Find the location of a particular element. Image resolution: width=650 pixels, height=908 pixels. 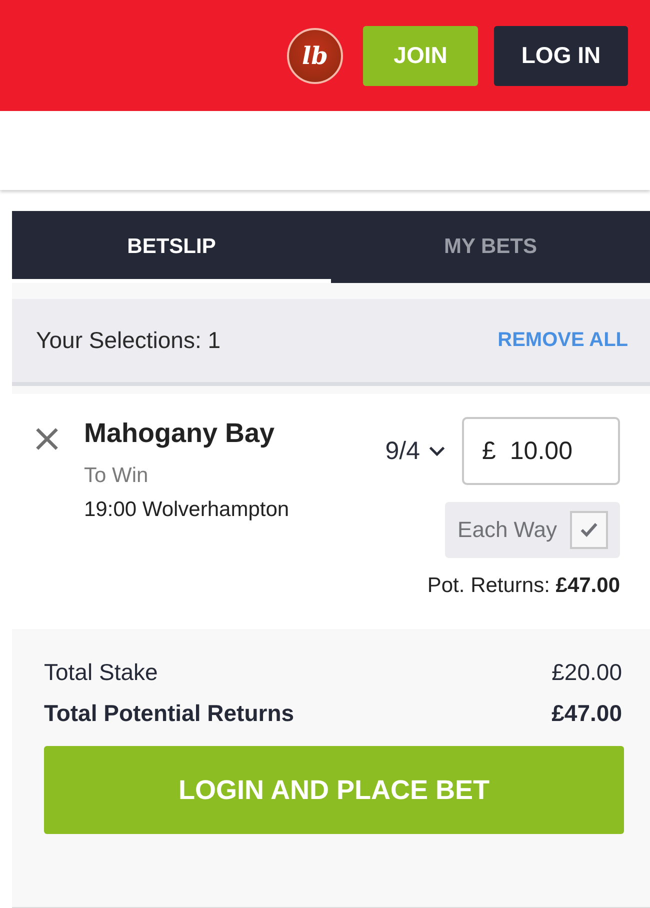

each-way-label: Each Way is located at coordinates (507, 530).